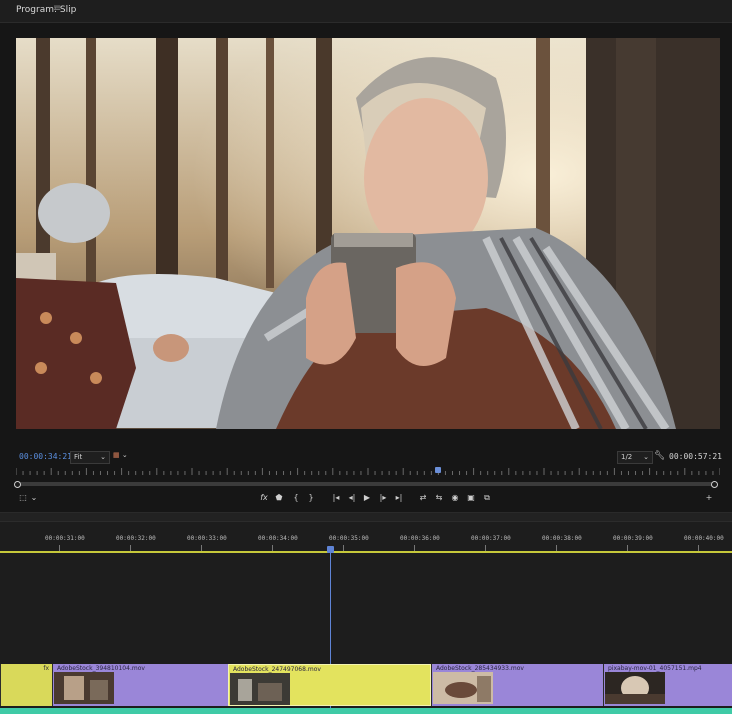 The height and width of the screenshot is (714, 732). I want to click on marker-icon: ⬟, so click(279, 498).